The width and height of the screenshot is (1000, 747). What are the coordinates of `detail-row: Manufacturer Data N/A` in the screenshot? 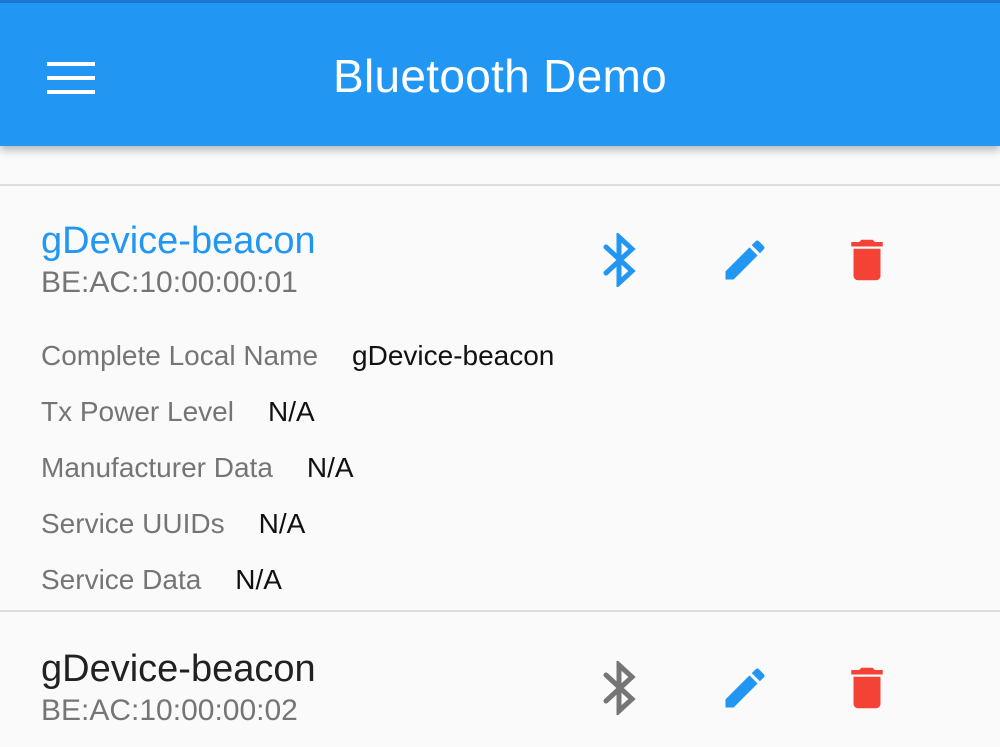 It's located at (197, 468).